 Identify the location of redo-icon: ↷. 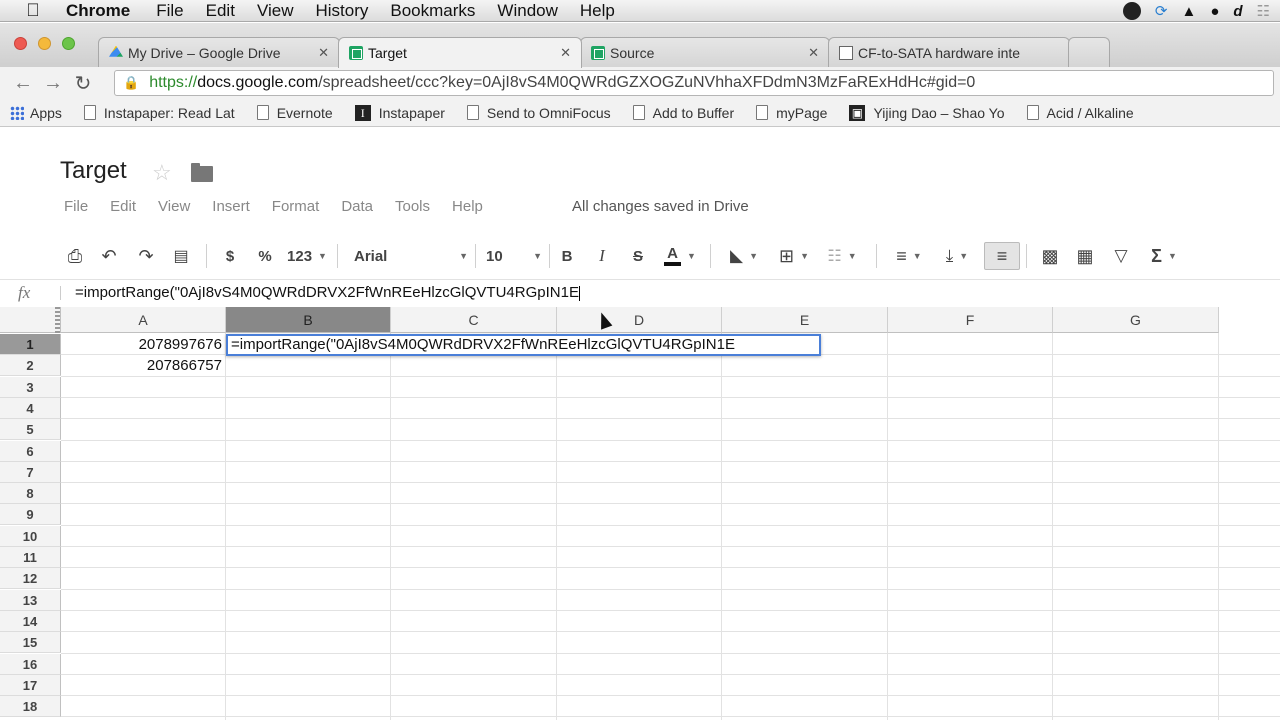
(146, 256).